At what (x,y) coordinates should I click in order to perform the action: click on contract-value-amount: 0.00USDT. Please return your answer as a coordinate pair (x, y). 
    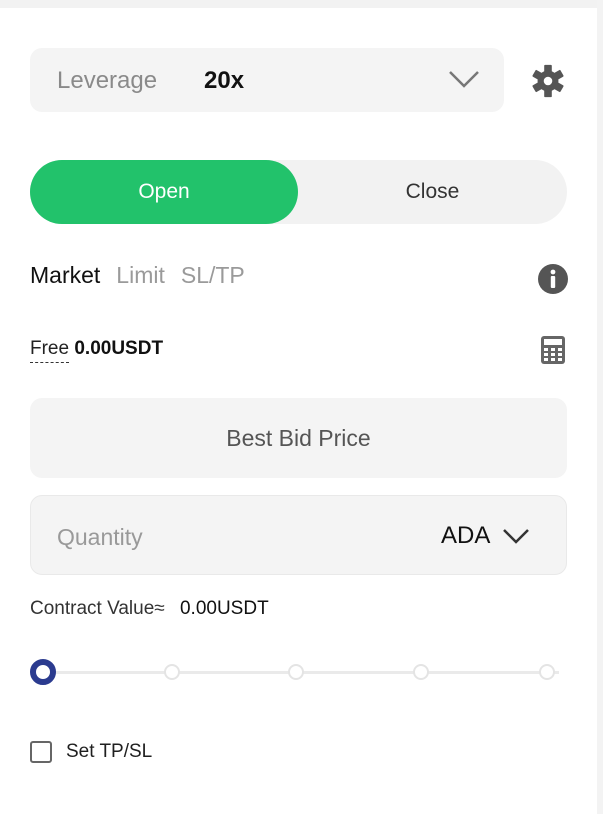
    Looking at the image, I should click on (224, 608).